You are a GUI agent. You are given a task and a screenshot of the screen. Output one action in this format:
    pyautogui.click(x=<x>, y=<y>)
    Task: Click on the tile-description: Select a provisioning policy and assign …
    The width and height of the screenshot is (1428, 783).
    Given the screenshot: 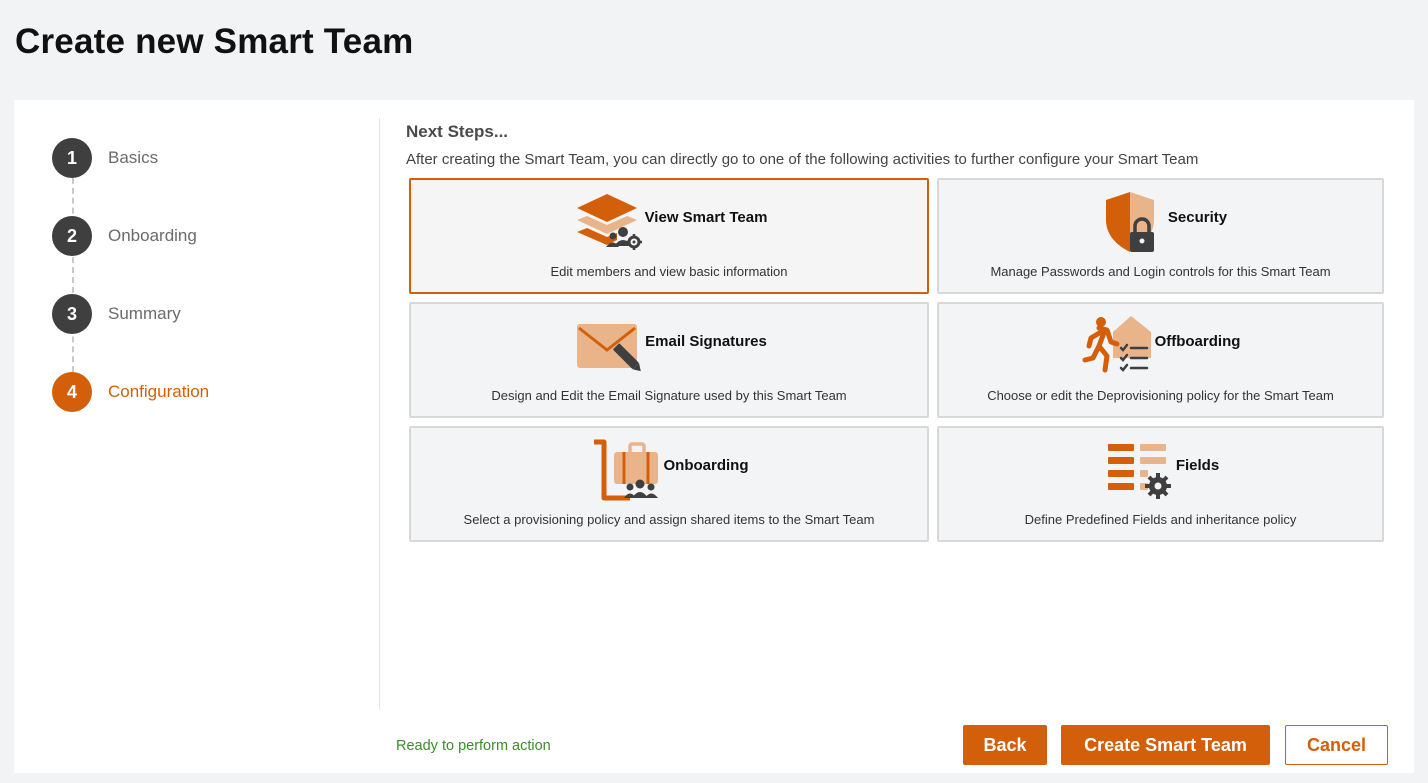 What is the action you would take?
    pyautogui.click(x=669, y=519)
    